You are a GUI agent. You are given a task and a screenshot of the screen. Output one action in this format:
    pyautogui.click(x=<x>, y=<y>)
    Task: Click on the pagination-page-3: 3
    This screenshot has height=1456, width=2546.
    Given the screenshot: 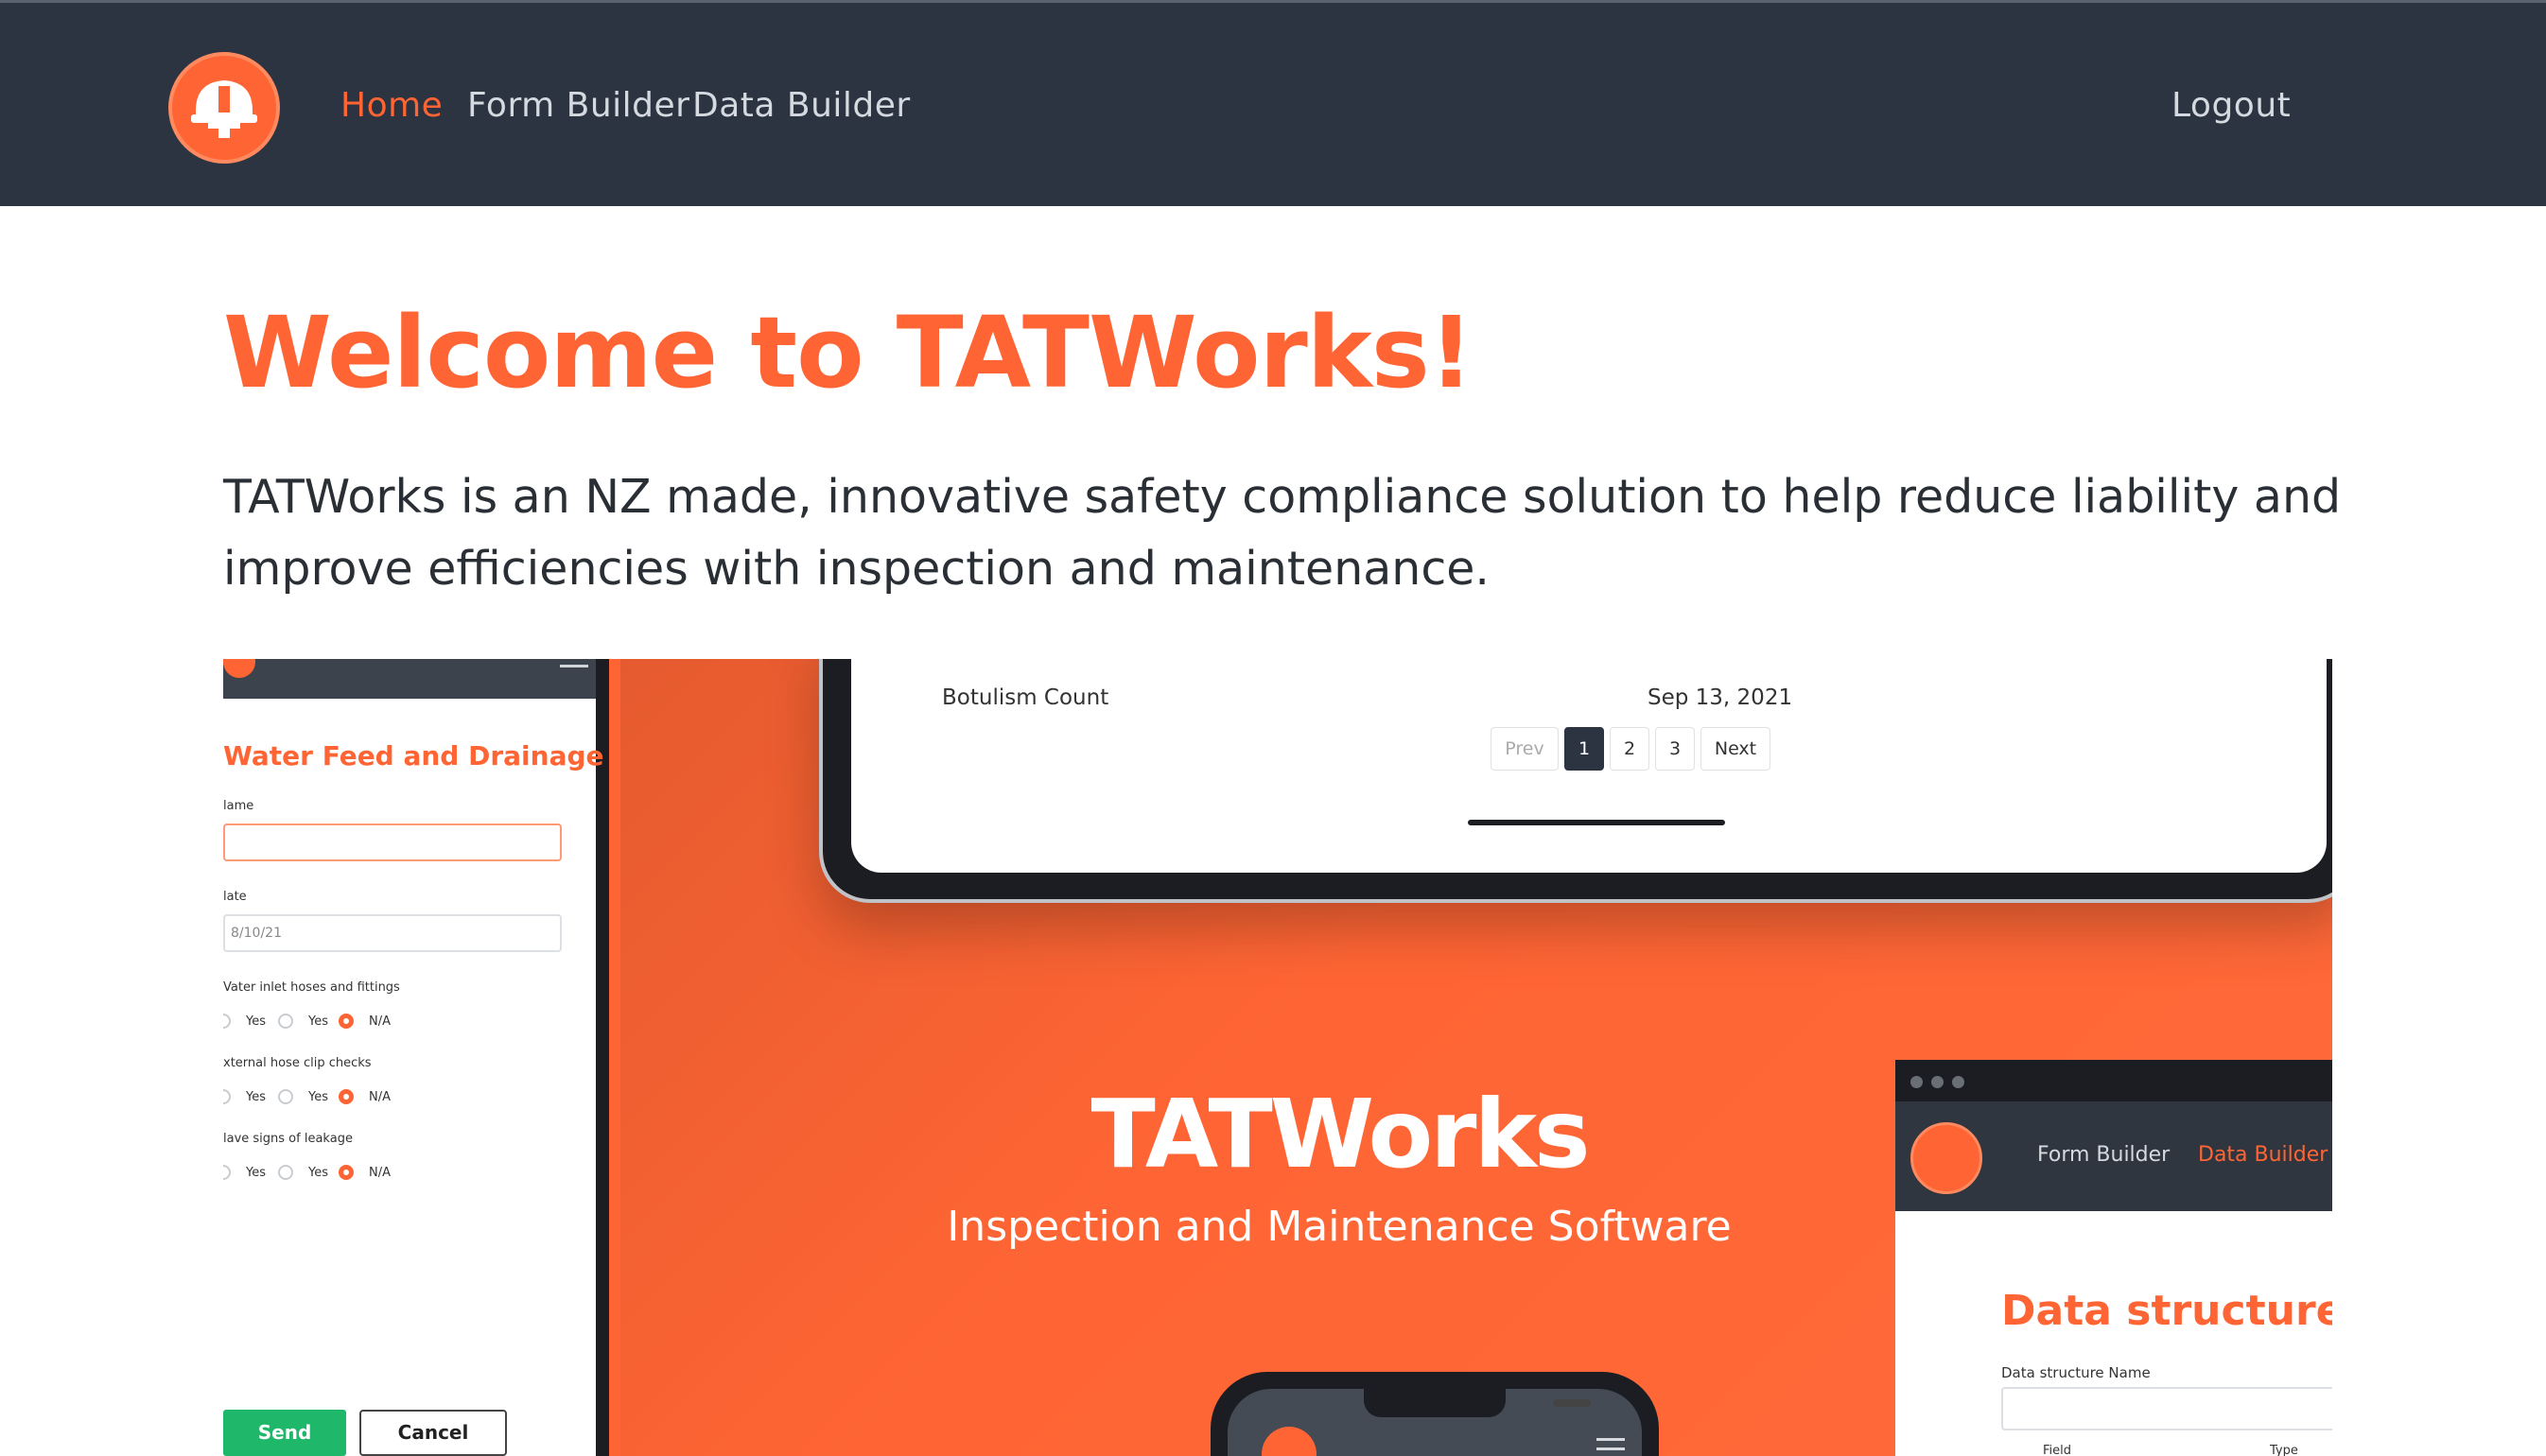 What is the action you would take?
    pyautogui.click(x=1675, y=749)
    